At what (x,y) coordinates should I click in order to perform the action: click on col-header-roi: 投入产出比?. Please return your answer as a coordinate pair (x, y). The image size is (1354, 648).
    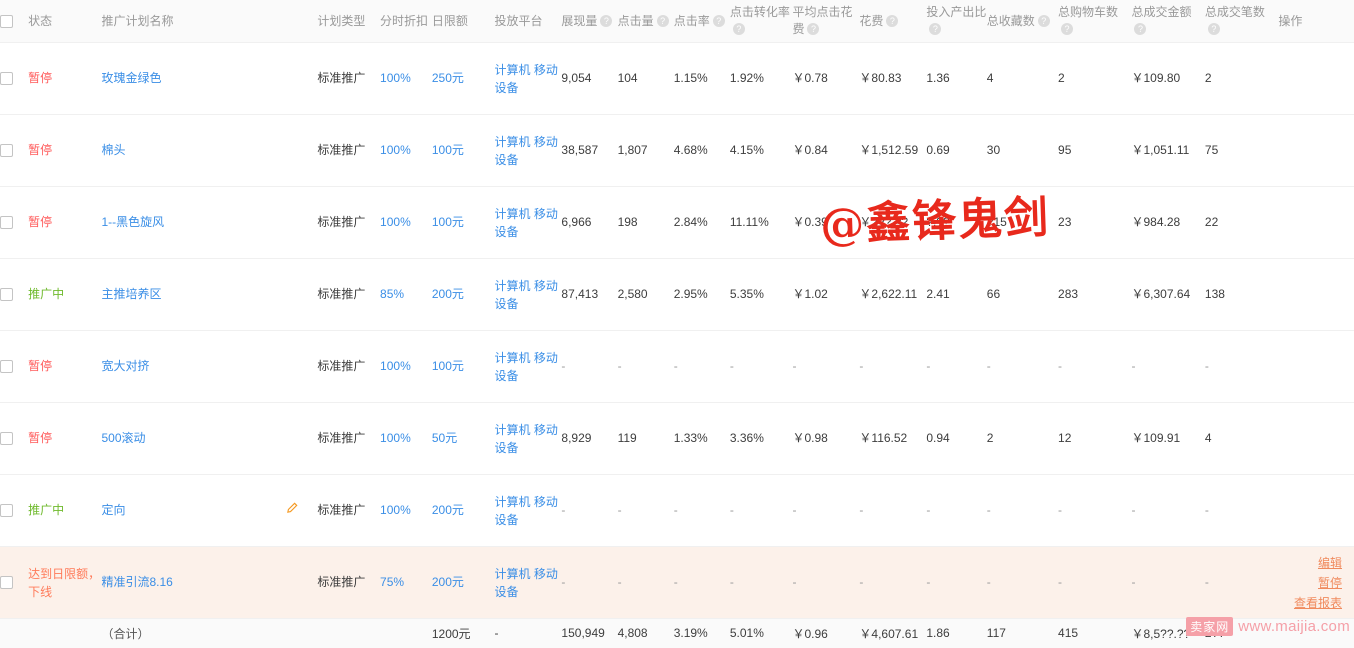
    Looking at the image, I should click on (956, 21).